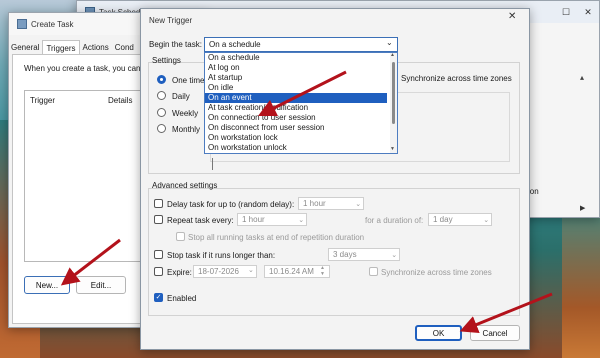  What do you see at coordinates (90, 262) in the screenshot?
I see `arrow-to-new-button` at bounding box center [90, 262].